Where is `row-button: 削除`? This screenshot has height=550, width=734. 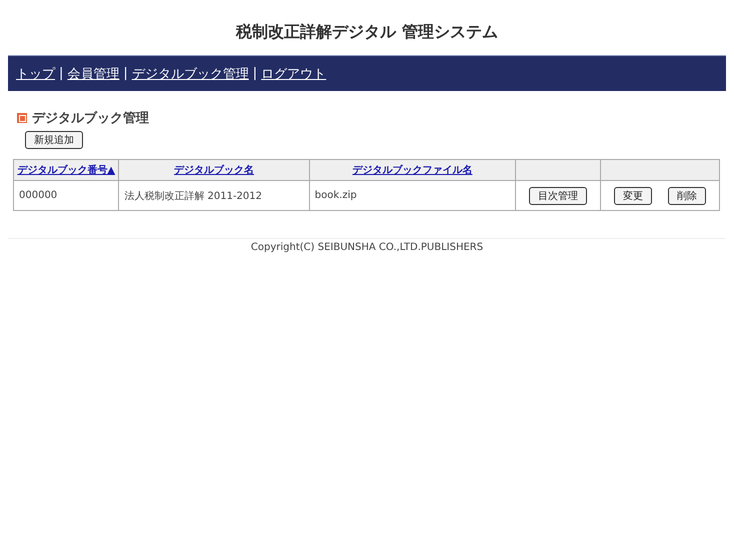
row-button: 削除 is located at coordinates (687, 195).